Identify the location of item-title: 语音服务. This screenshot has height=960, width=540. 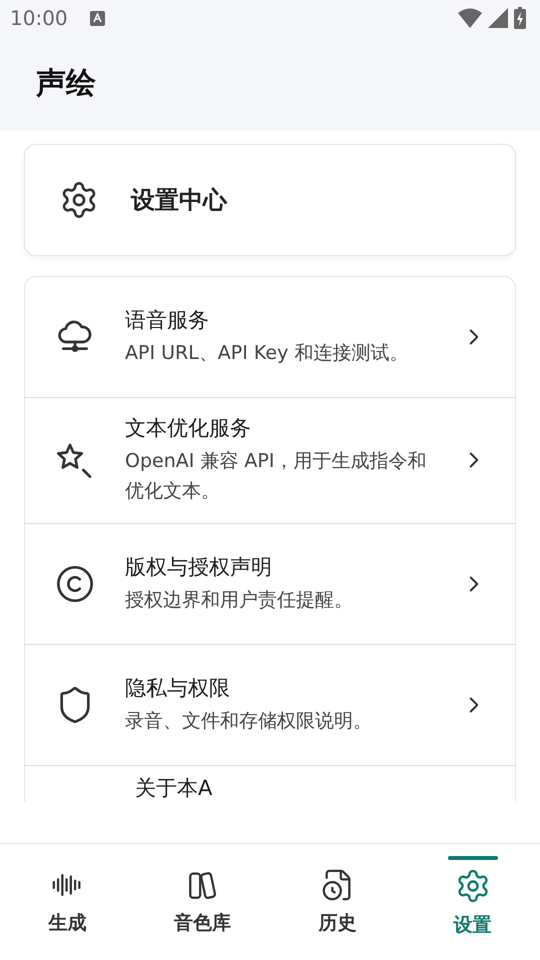
(167, 320).